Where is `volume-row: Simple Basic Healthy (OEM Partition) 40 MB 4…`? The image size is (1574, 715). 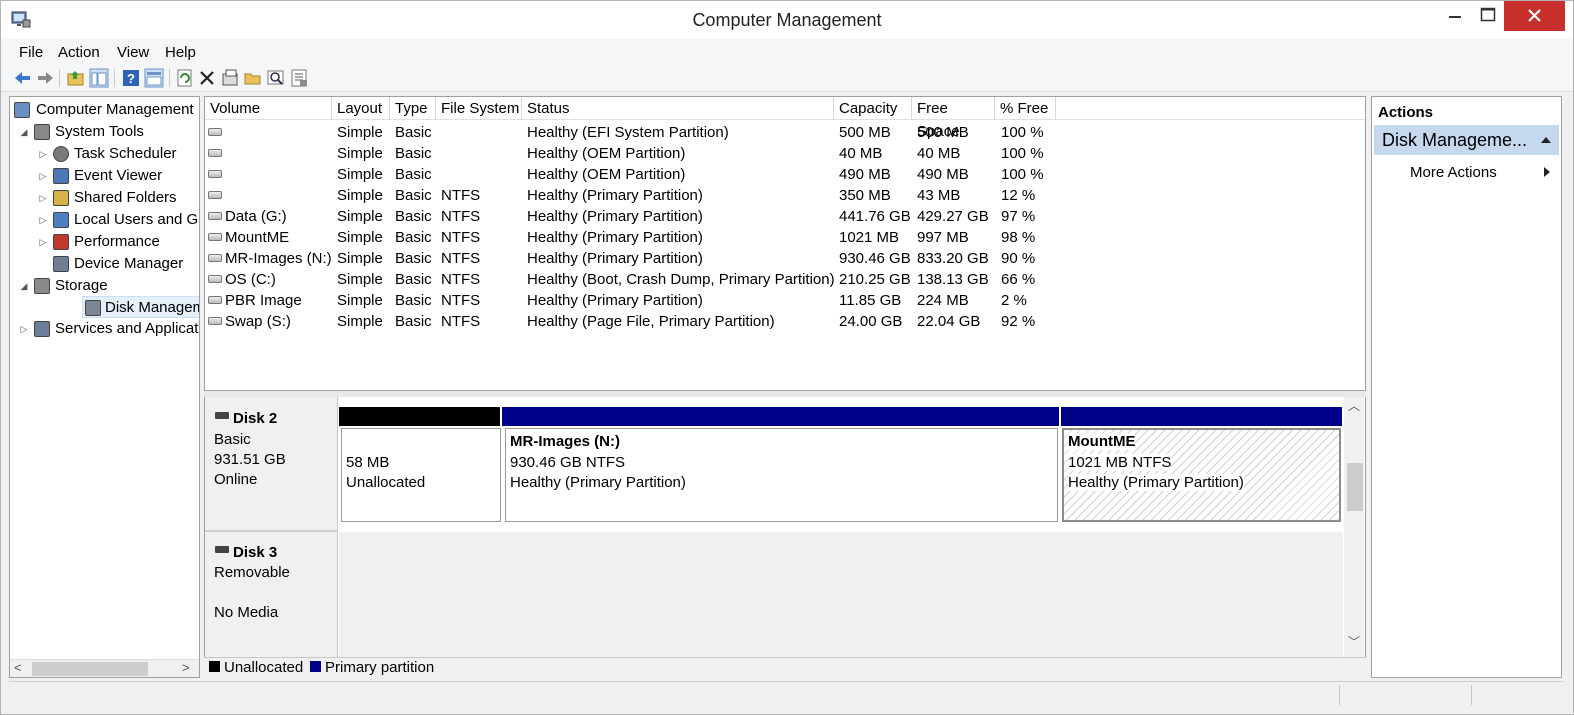 volume-row: Simple Basic Healthy (OEM Partition) 40 MB 4… is located at coordinates (785, 153).